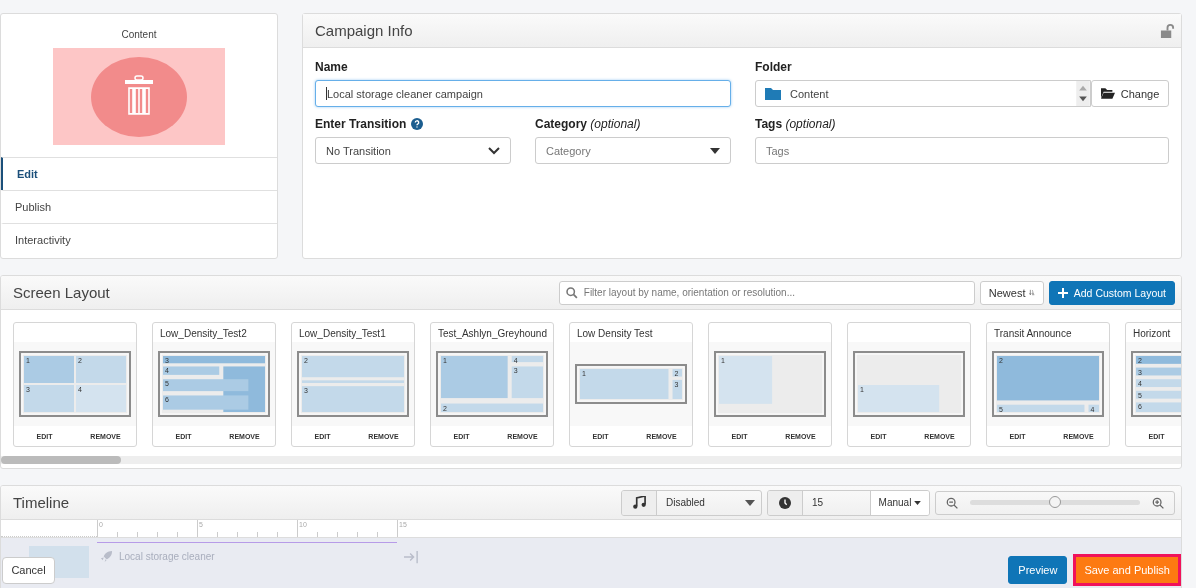 This screenshot has width=1196, height=588. I want to click on trash-icon, so click(139, 96).